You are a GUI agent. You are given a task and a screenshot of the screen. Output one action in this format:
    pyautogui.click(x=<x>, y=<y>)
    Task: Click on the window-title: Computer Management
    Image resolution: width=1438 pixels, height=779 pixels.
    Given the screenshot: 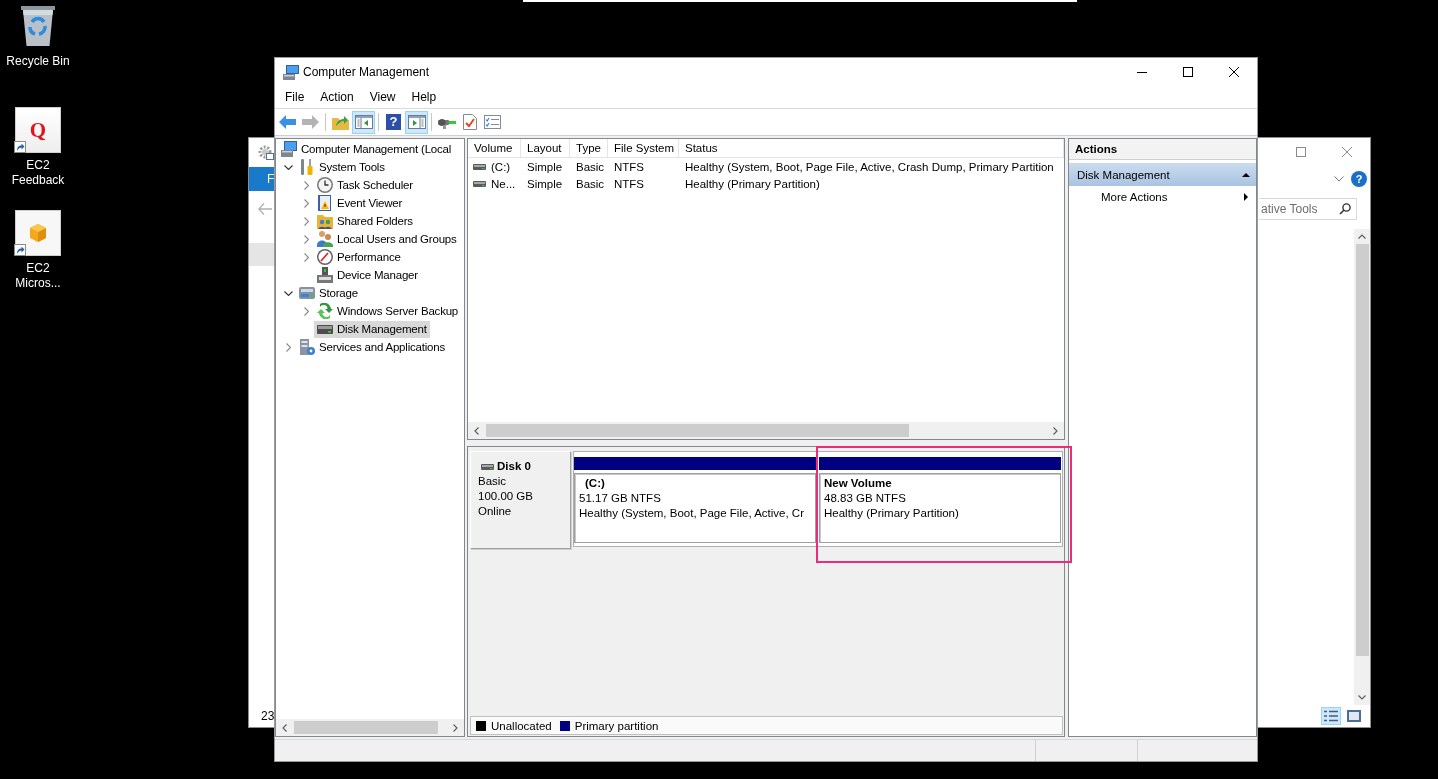 What is the action you would take?
    pyautogui.click(x=366, y=72)
    